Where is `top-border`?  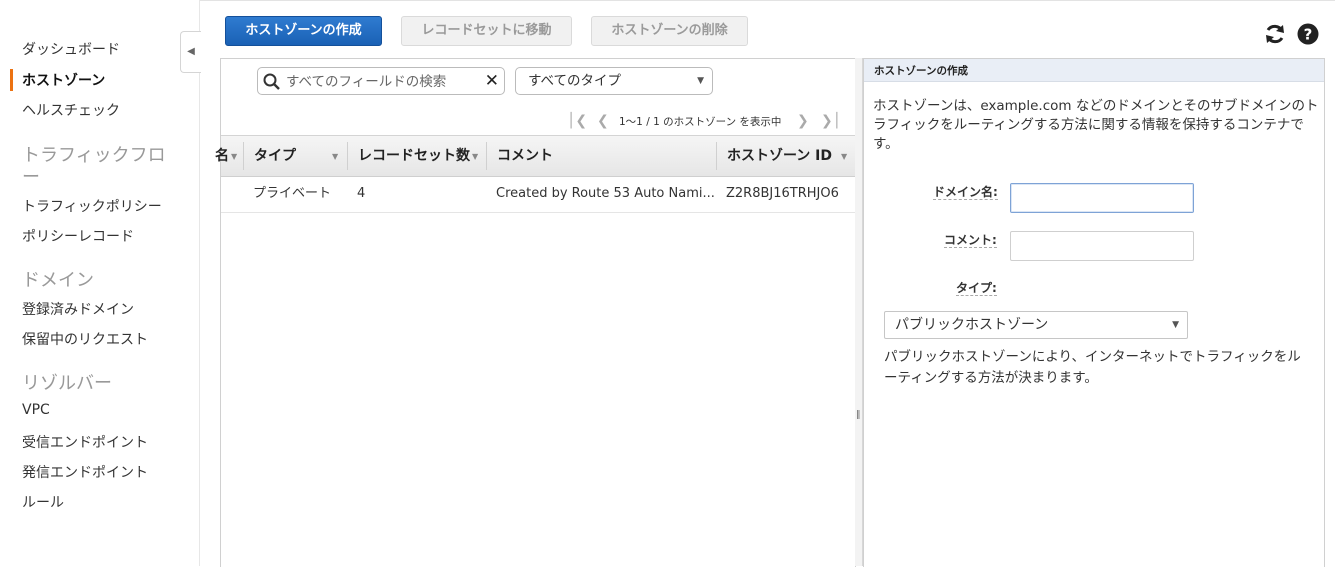 top-border is located at coordinates (667, 0).